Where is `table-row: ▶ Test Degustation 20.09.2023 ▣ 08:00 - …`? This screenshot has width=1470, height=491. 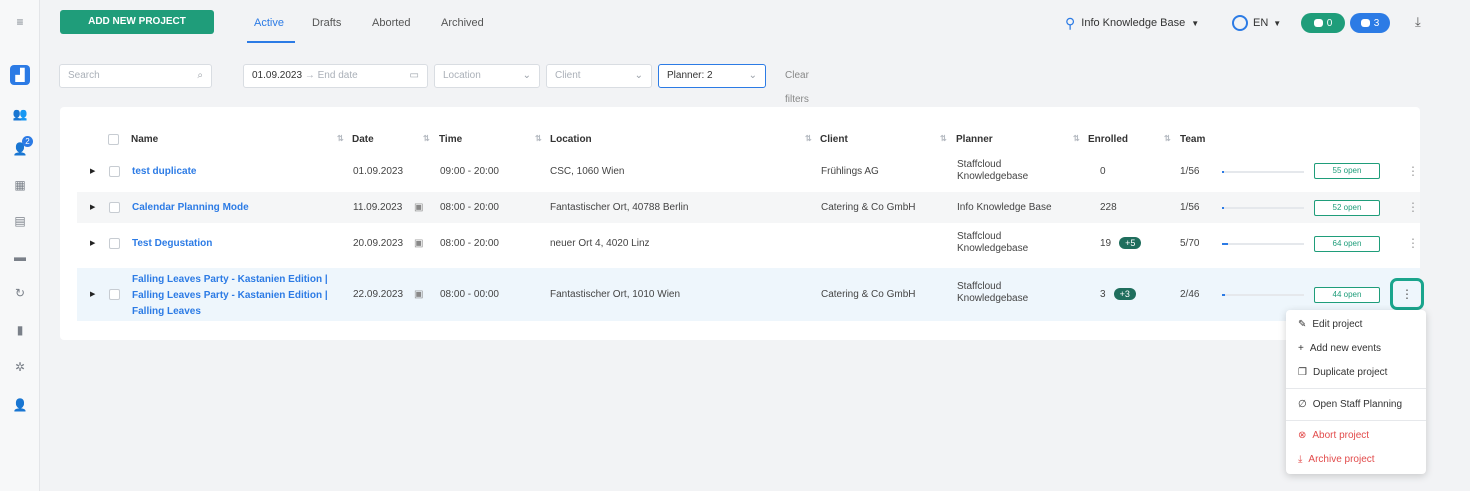
table-row: ▶ Test Degustation 20.09.2023 ▣ 08:00 - … is located at coordinates (748, 243).